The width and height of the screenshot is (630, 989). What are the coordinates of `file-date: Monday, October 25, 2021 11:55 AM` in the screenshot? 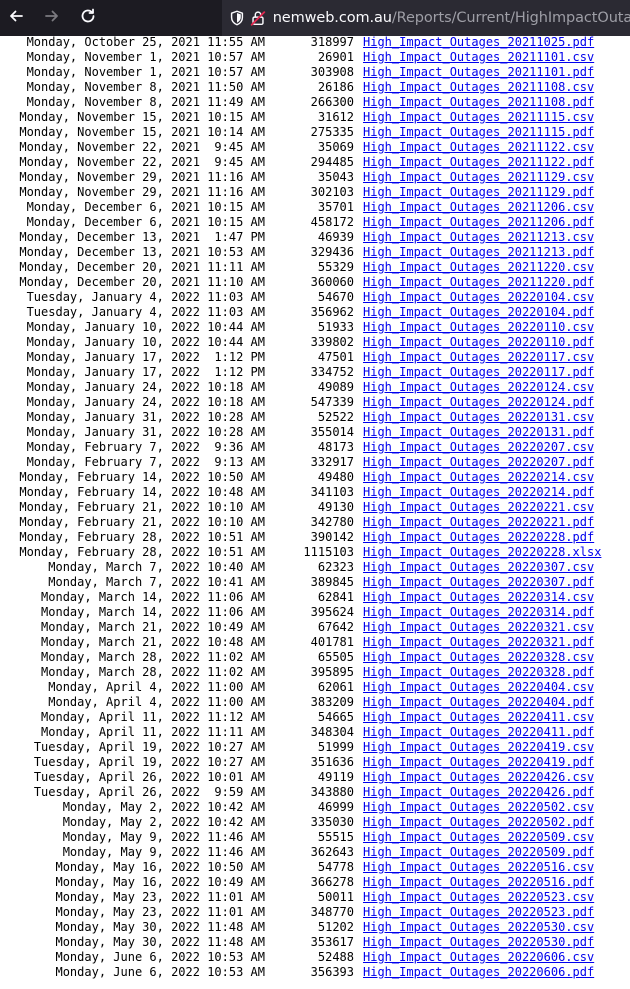 It's located at (145, 42).